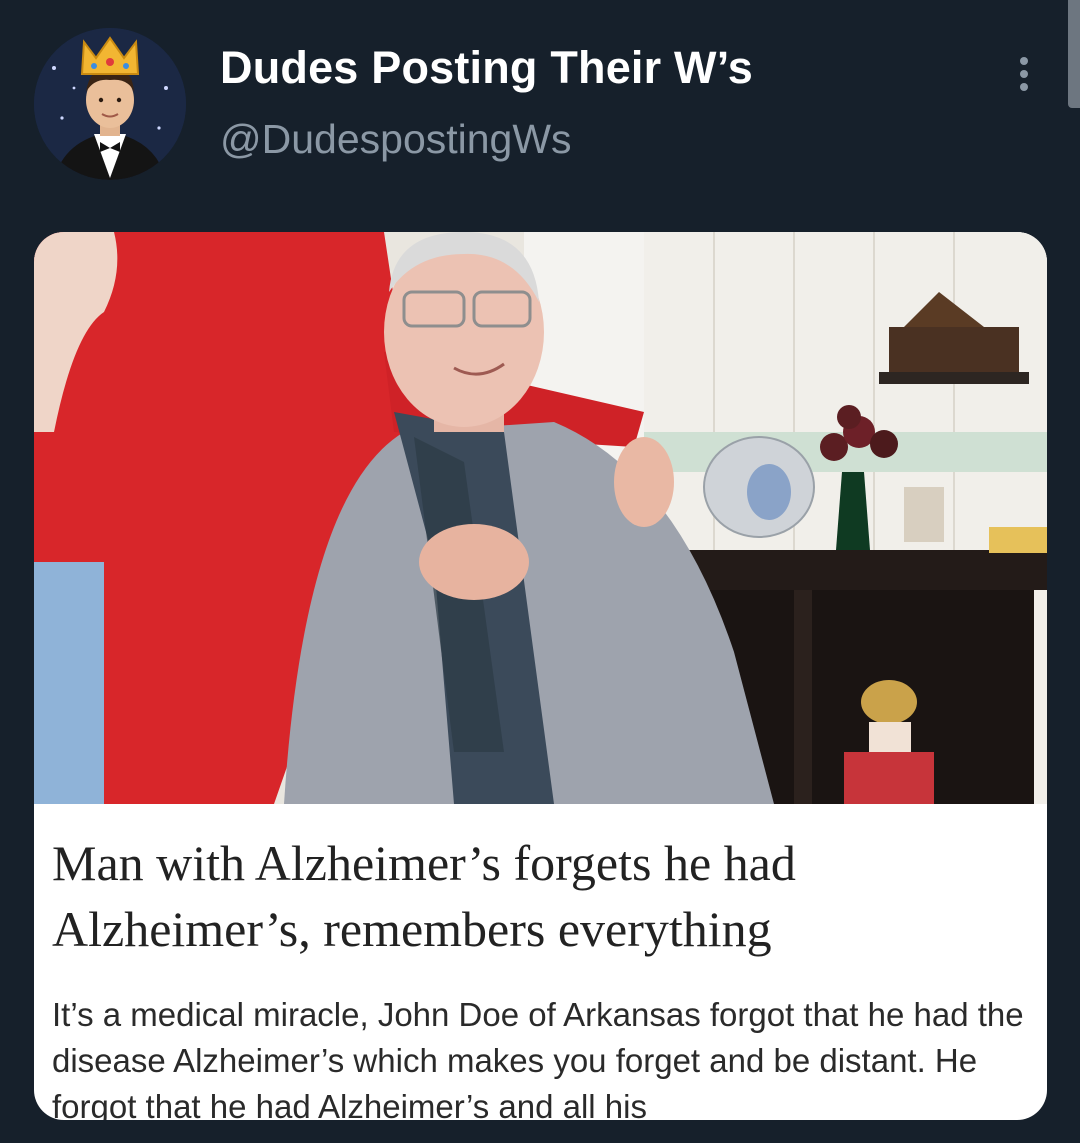 The height and width of the screenshot is (1143, 1080). I want to click on crowned-man-avatar, so click(110, 104).